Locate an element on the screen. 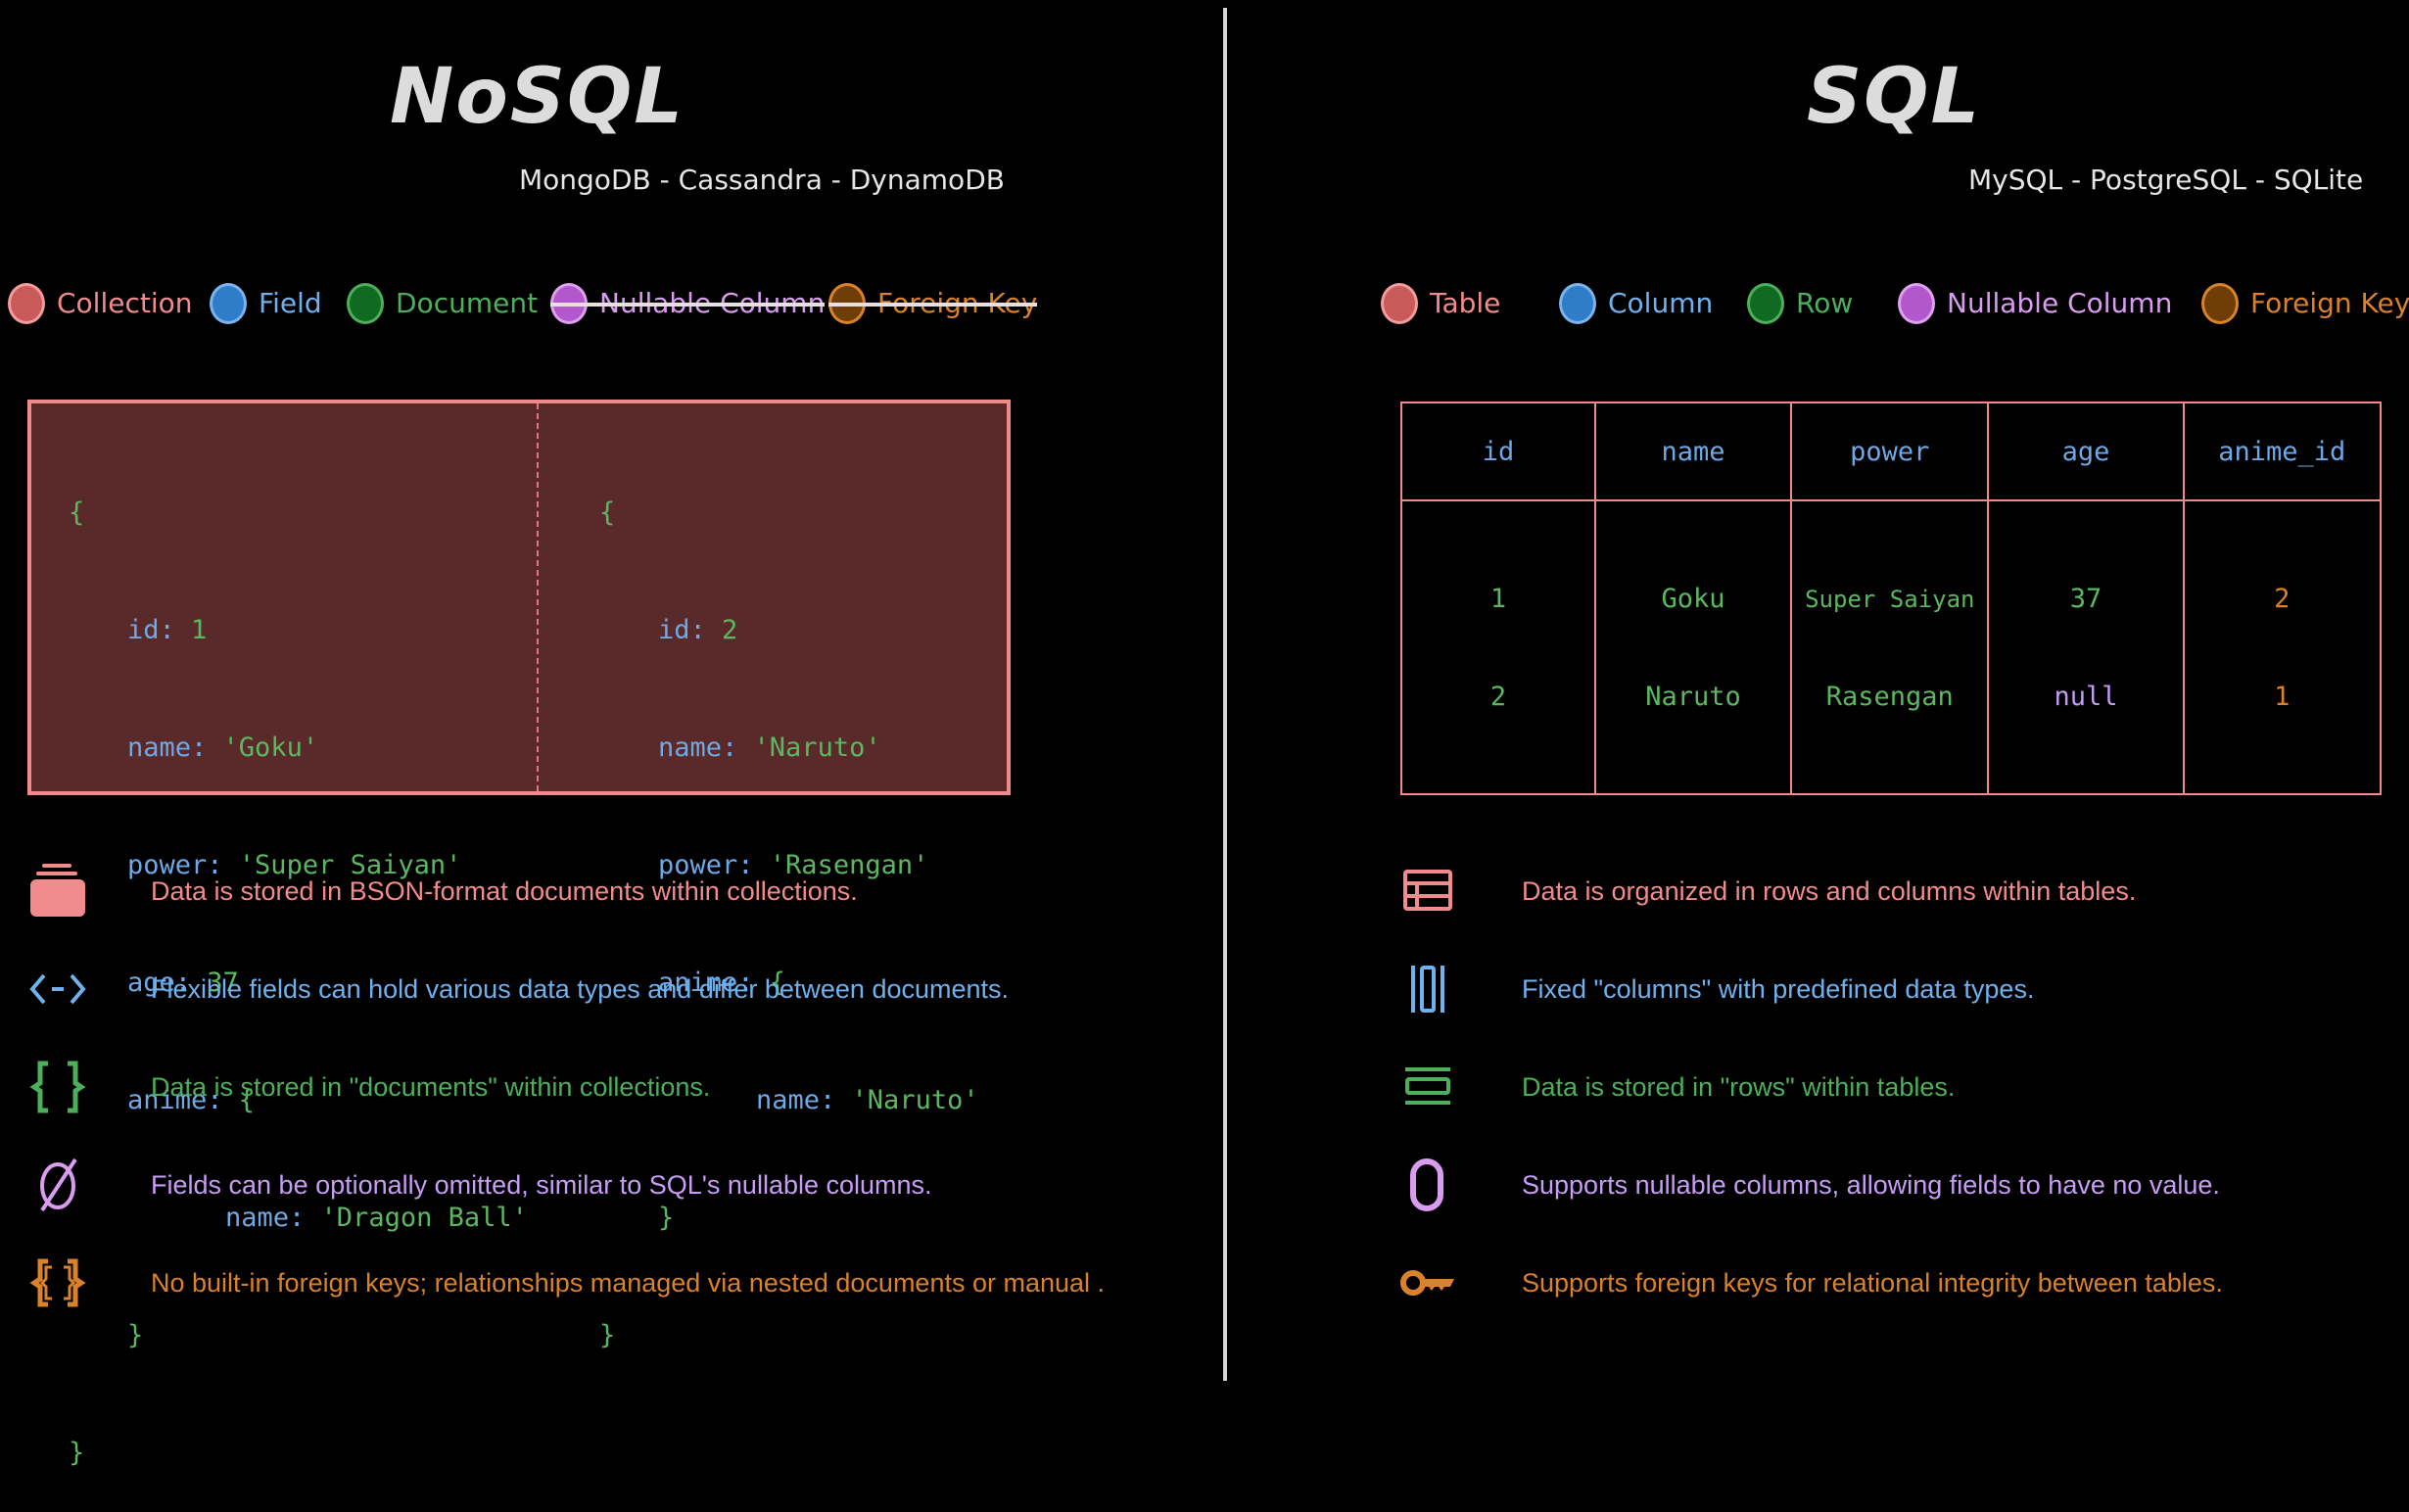  collection-icon is located at coordinates (58, 891).